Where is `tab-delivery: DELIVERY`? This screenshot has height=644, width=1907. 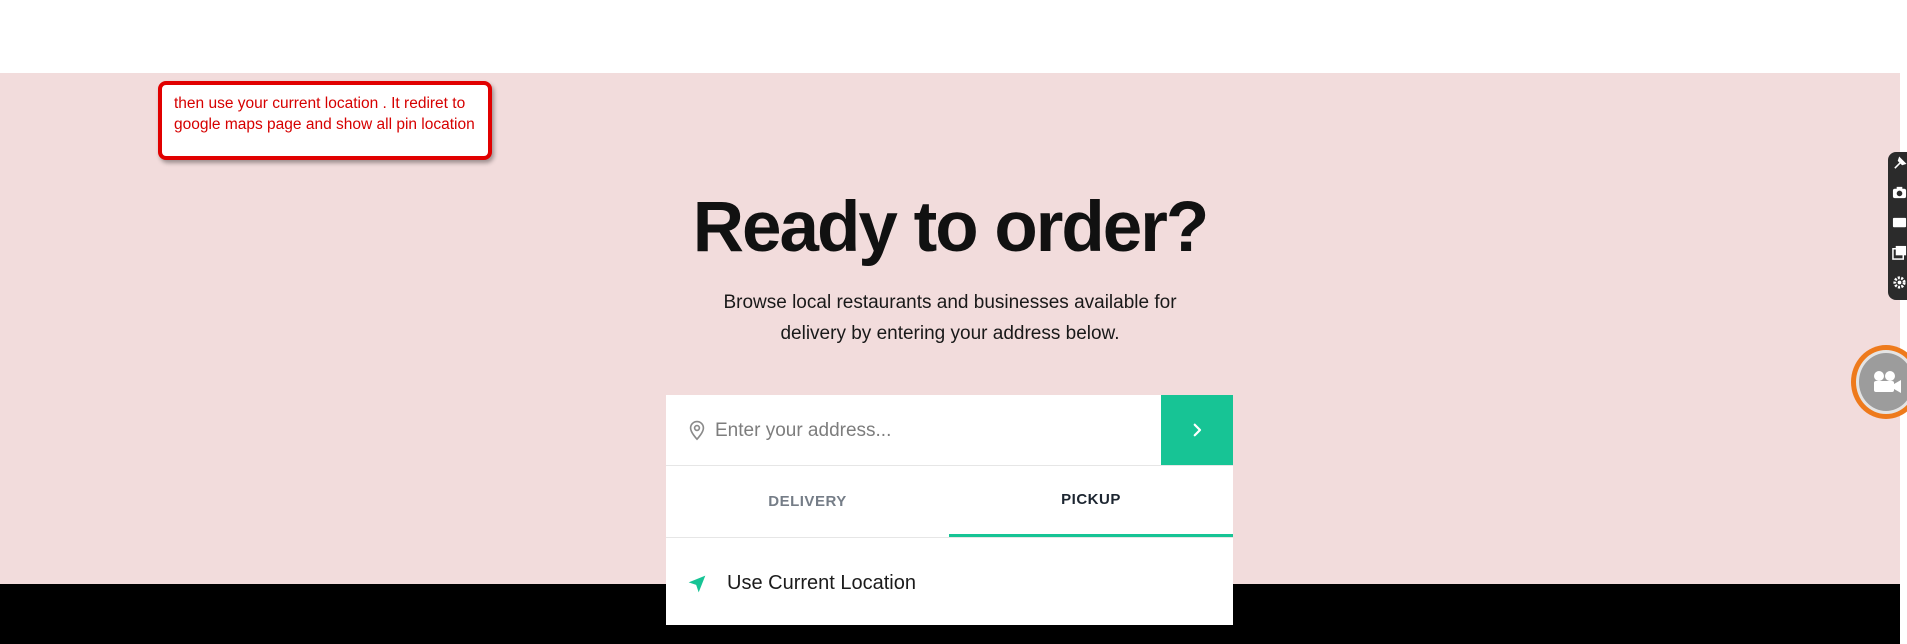
tab-delivery: DELIVERY is located at coordinates (807, 501).